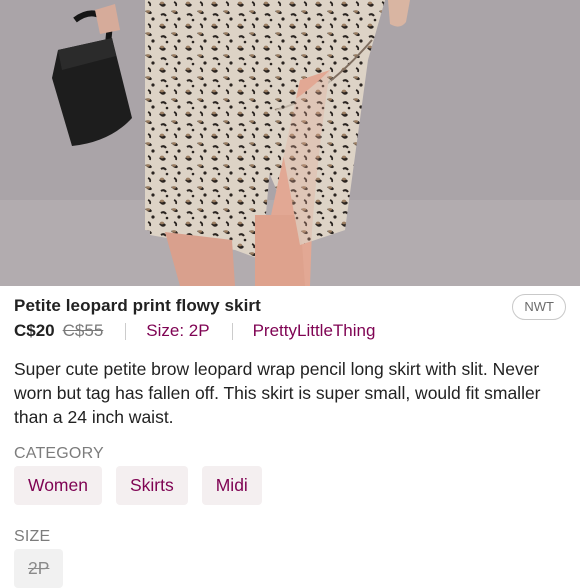 The width and height of the screenshot is (580, 588). I want to click on price-row: C$20 C$55 Size: 2P PrettyLittleThing, so click(194, 331).